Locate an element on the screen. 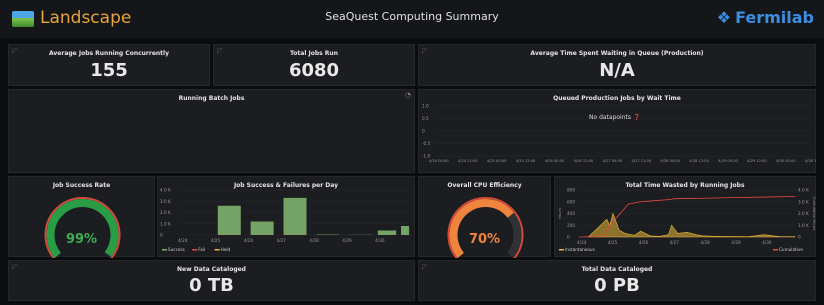 The height and width of the screenshot is (305, 824). y-tick-label: 2.0 K is located at coordinates (165, 212).